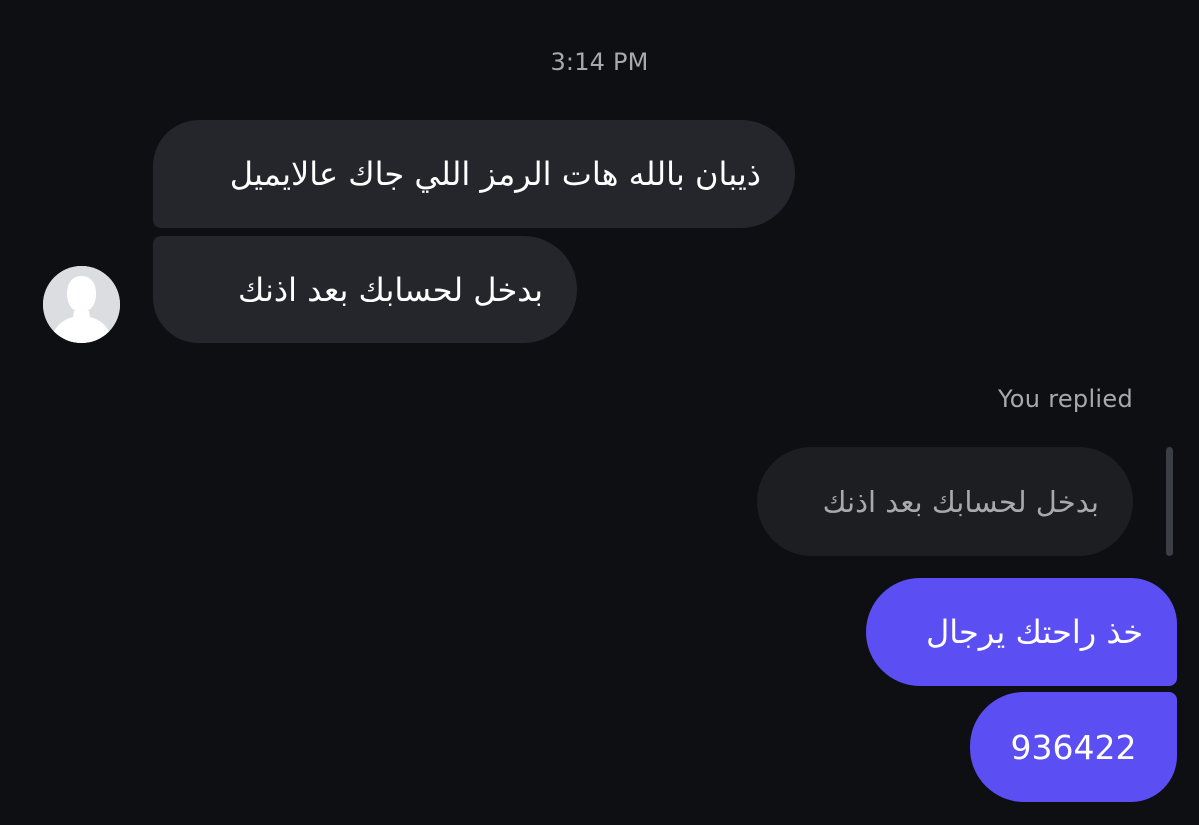 The image size is (1199, 825). I want to click on message-timestamp: 3:14 PM, so click(599, 62).